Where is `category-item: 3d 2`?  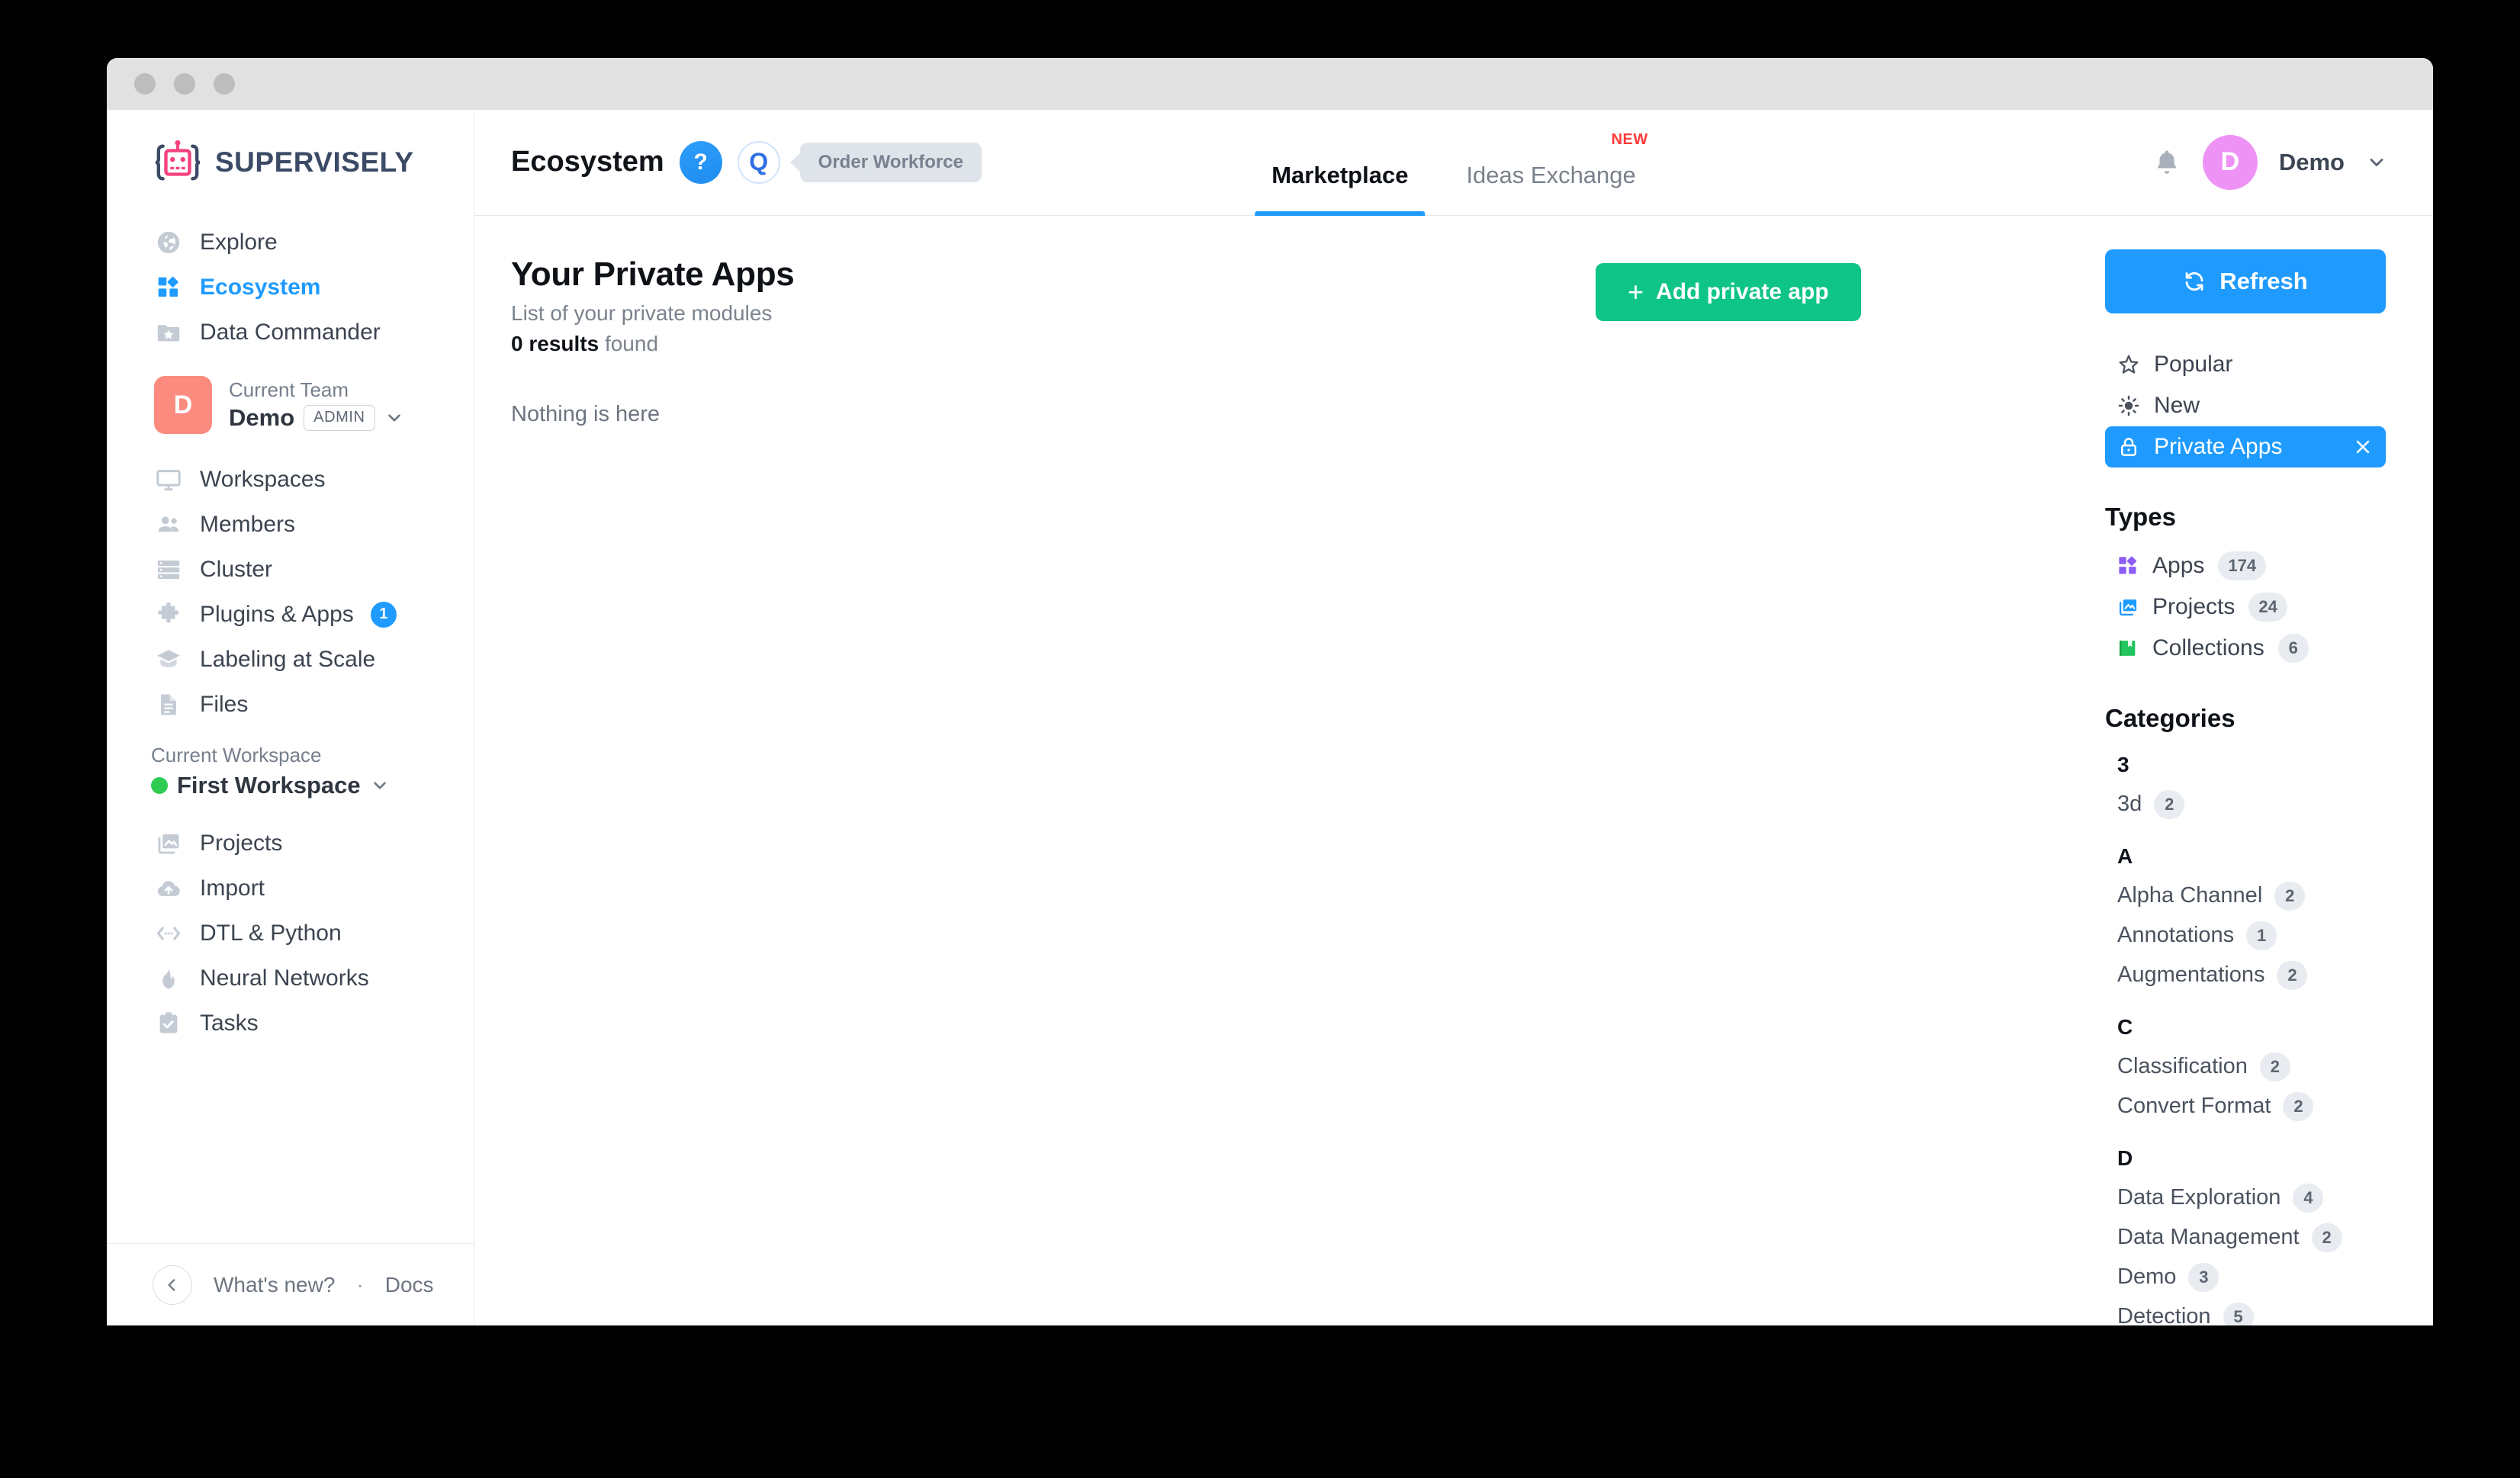
category-item: 3d 2 is located at coordinates (2245, 804).